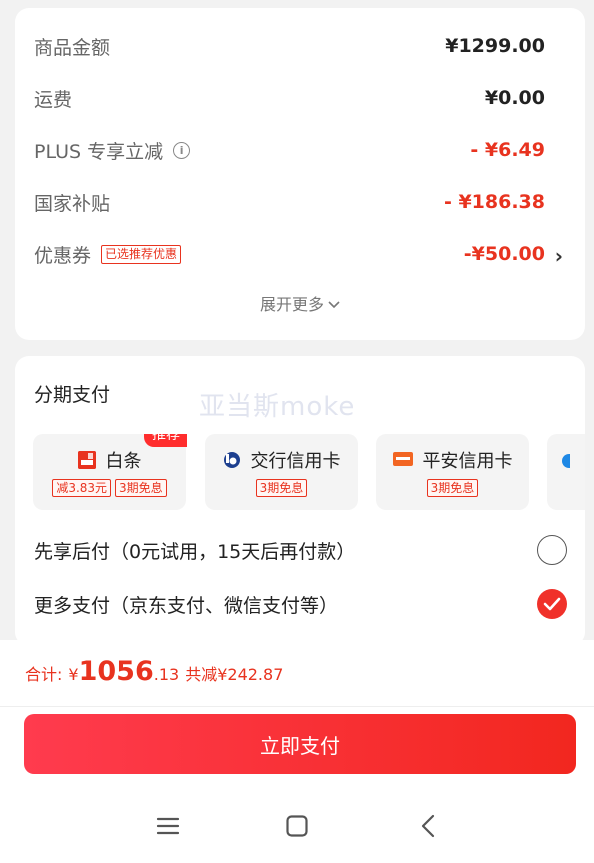 The width and height of the screenshot is (594, 863). What do you see at coordinates (166, 674) in the screenshot?
I see `total-decimal: .13` at bounding box center [166, 674].